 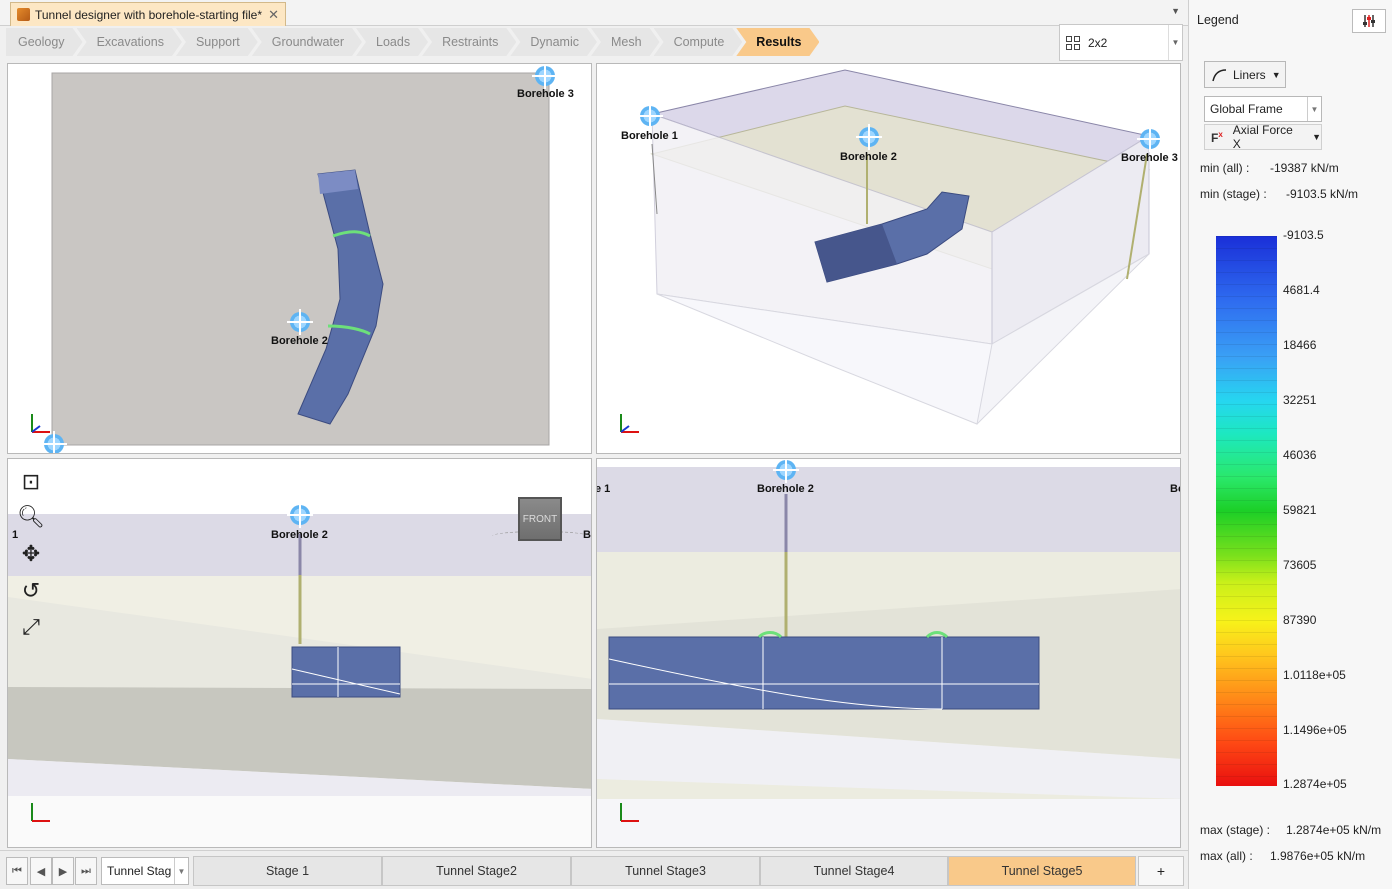 I want to click on color-scale-tick: 87390, so click(x=1300, y=620).